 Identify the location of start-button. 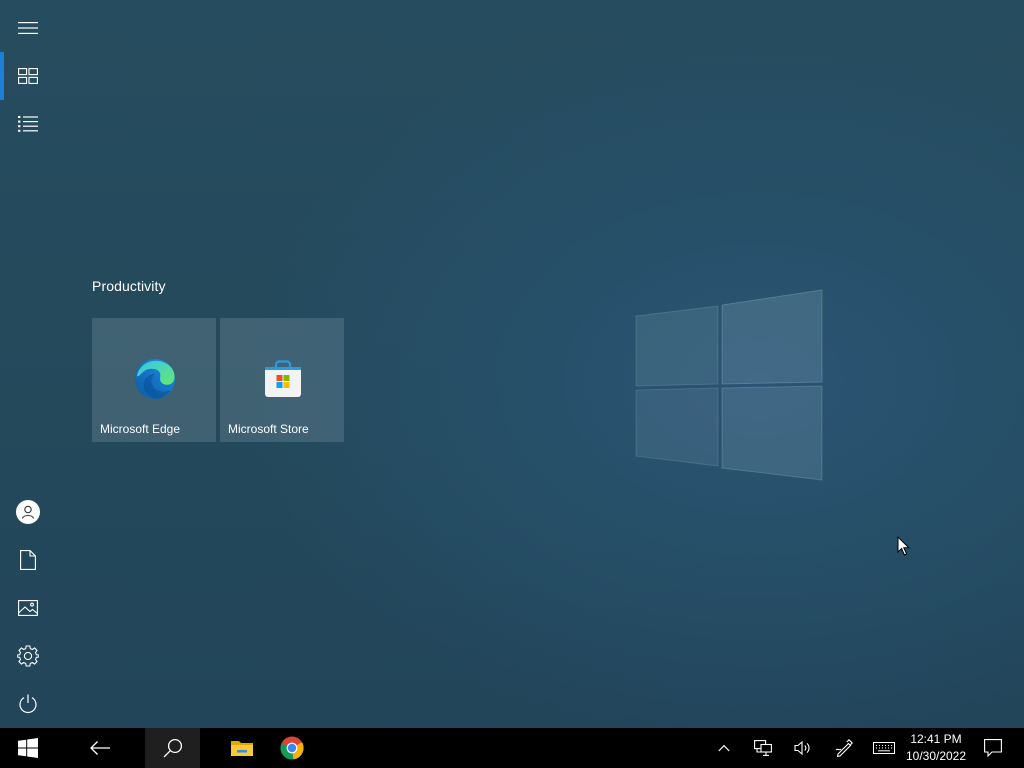
(28, 748).